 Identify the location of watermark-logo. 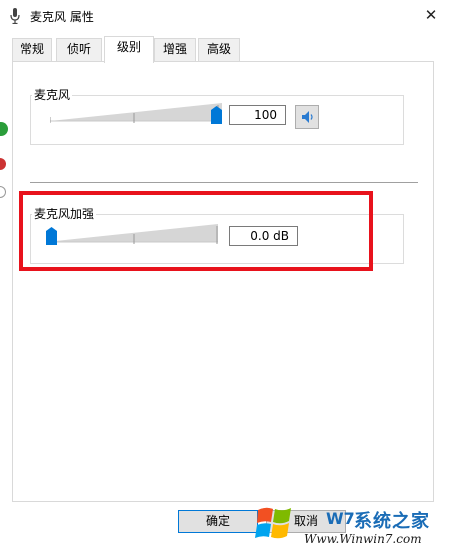
(273, 523).